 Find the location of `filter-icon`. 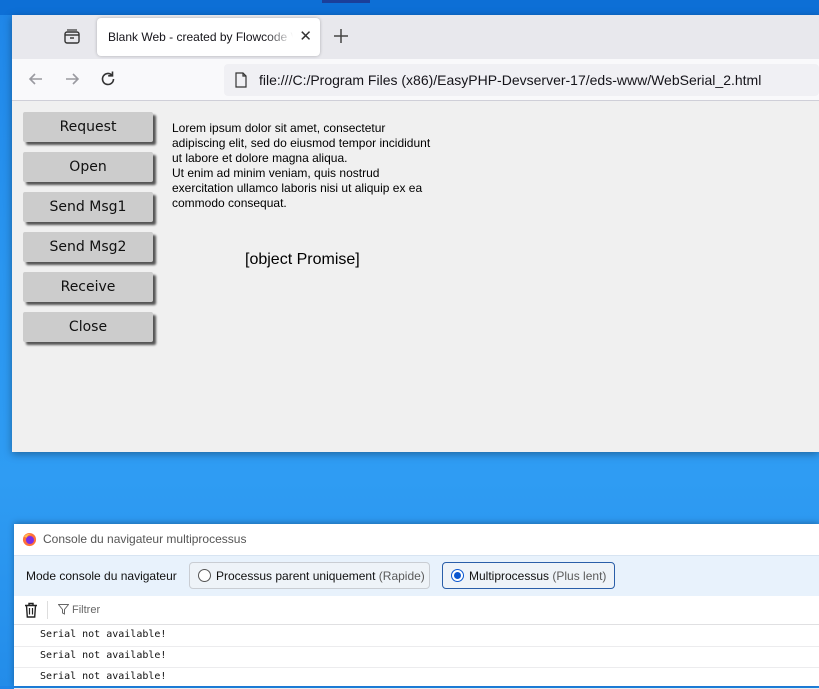

filter-icon is located at coordinates (63, 609).